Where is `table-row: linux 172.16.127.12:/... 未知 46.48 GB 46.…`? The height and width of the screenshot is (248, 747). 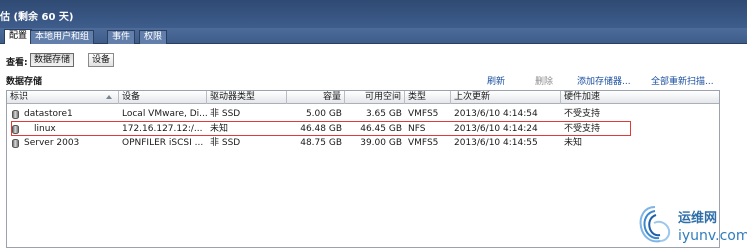 table-row: linux 172.16.127.12:/... 未知 46.48 GB 46.… is located at coordinates (363, 129).